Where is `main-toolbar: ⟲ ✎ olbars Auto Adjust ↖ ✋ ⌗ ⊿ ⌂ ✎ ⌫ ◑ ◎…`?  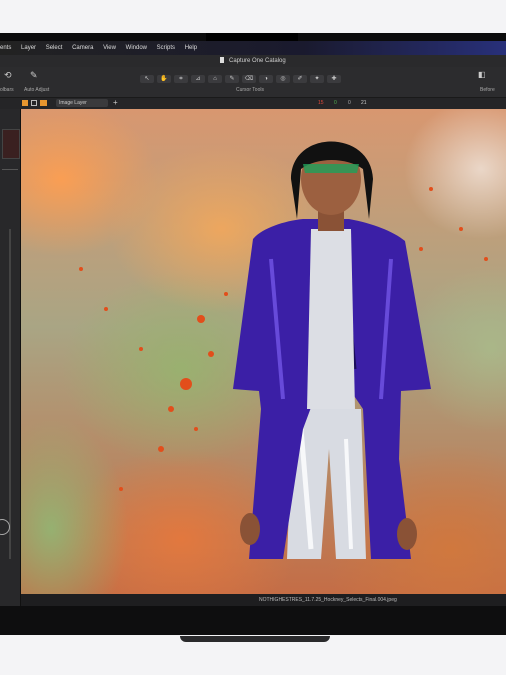
main-toolbar: ⟲ ✎ olbars Auto Adjust ↖ ✋ ⌗ ⊿ ⌂ ✎ ⌫ ◑ ◎… is located at coordinates (253, 82).